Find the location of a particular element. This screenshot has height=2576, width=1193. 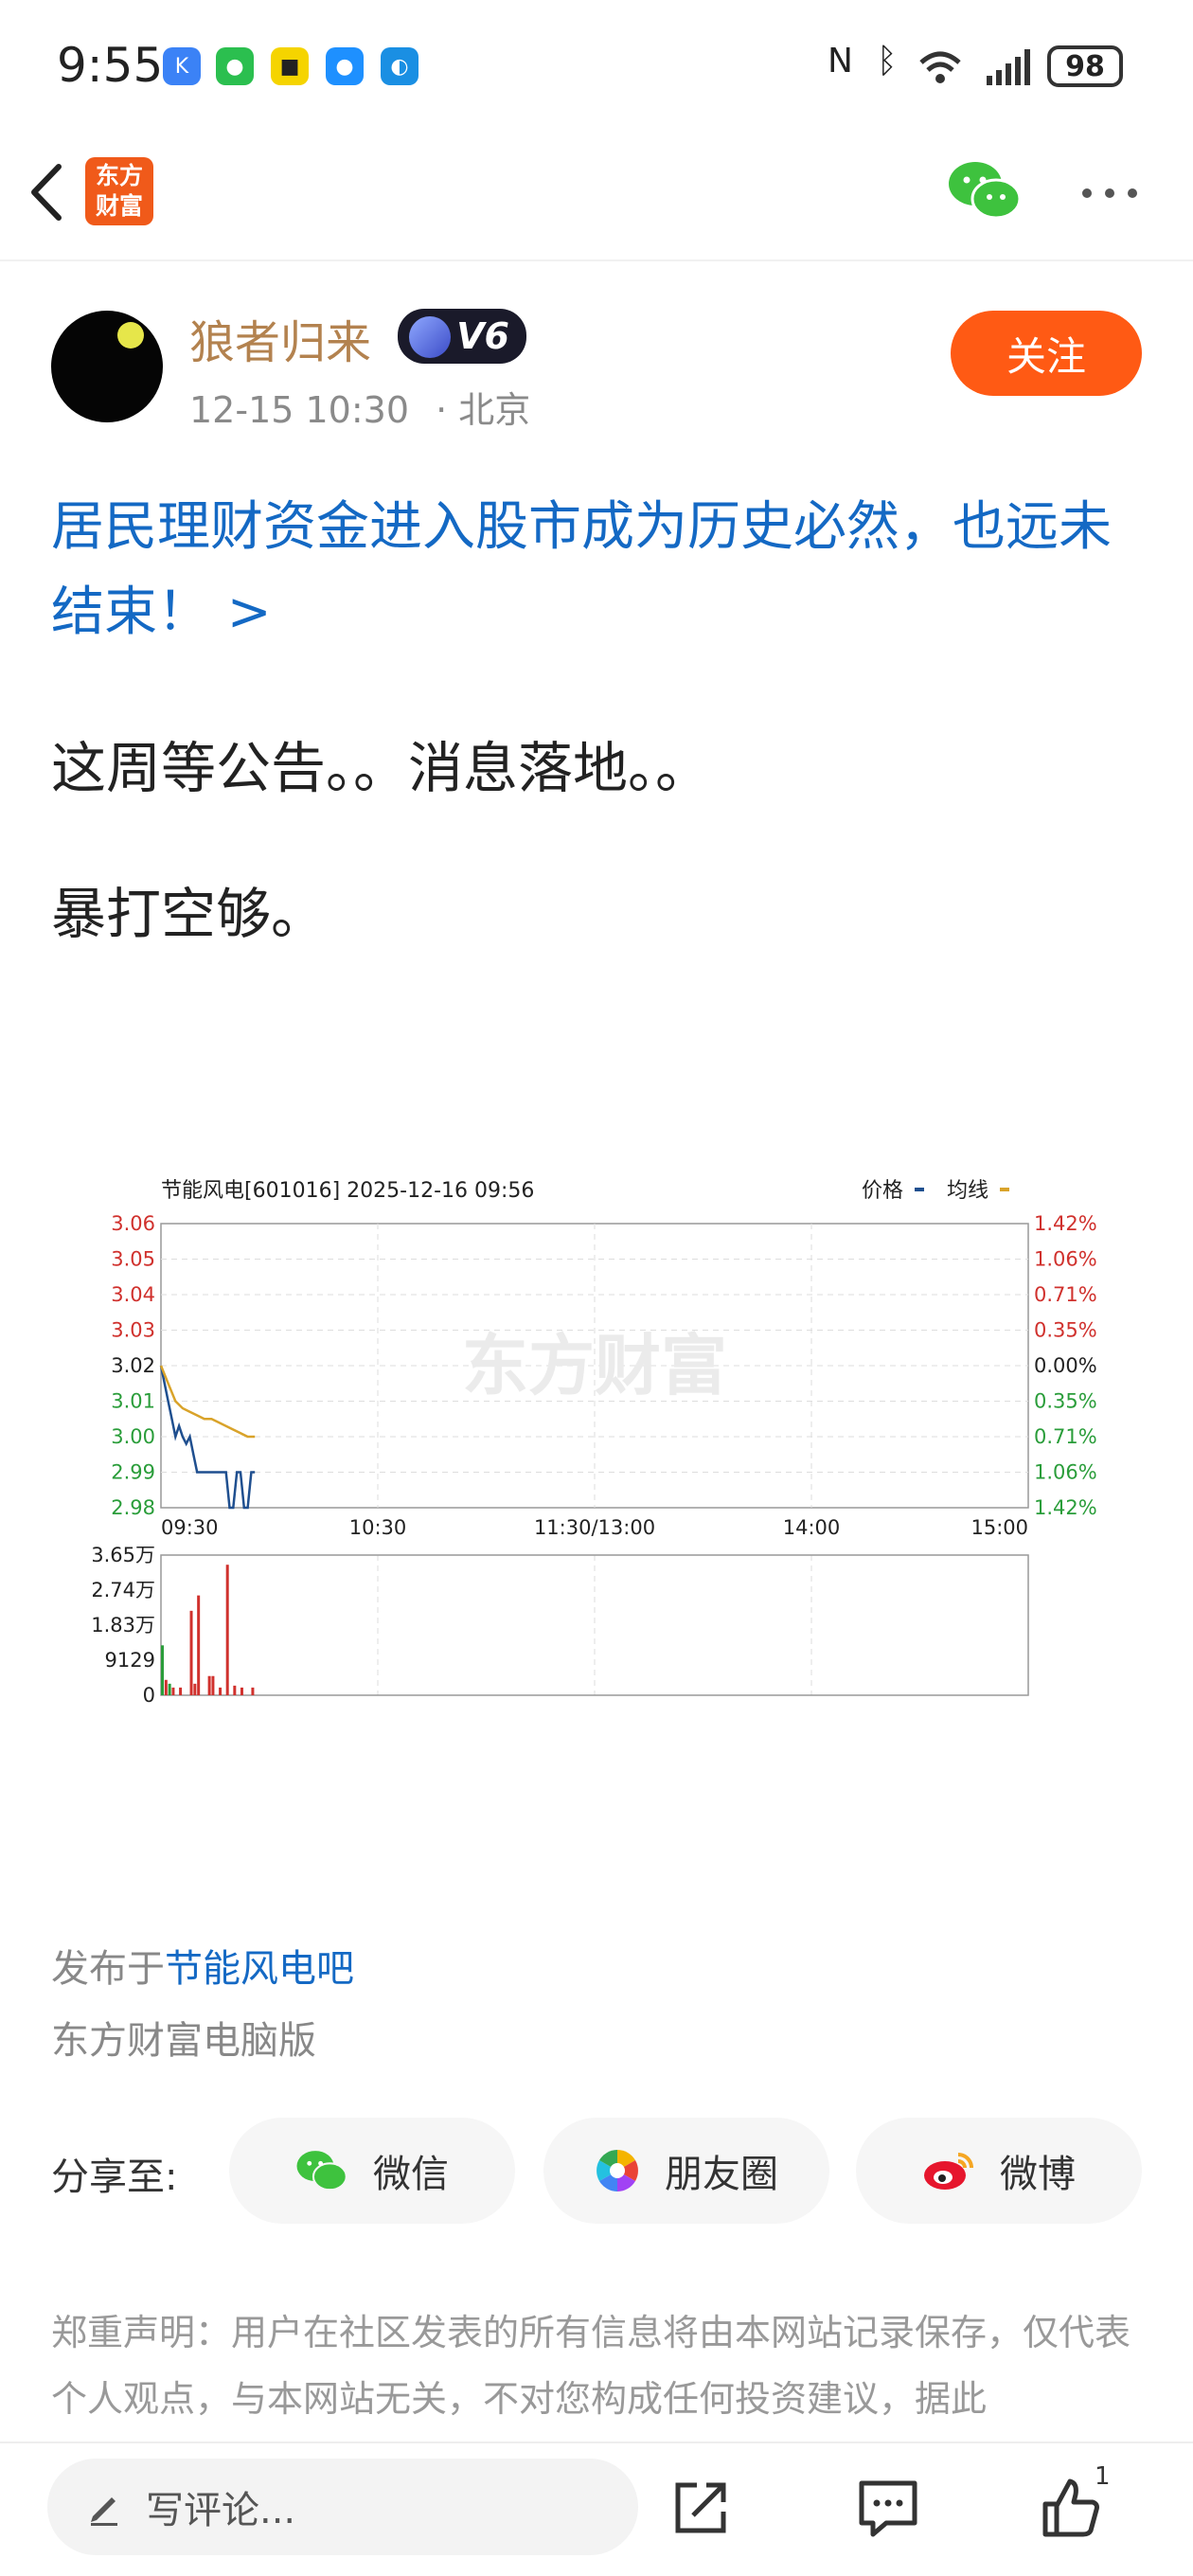

chart-title: 节能风电[601016] 2025-12-16 09:56 is located at coordinates (347, 1191).